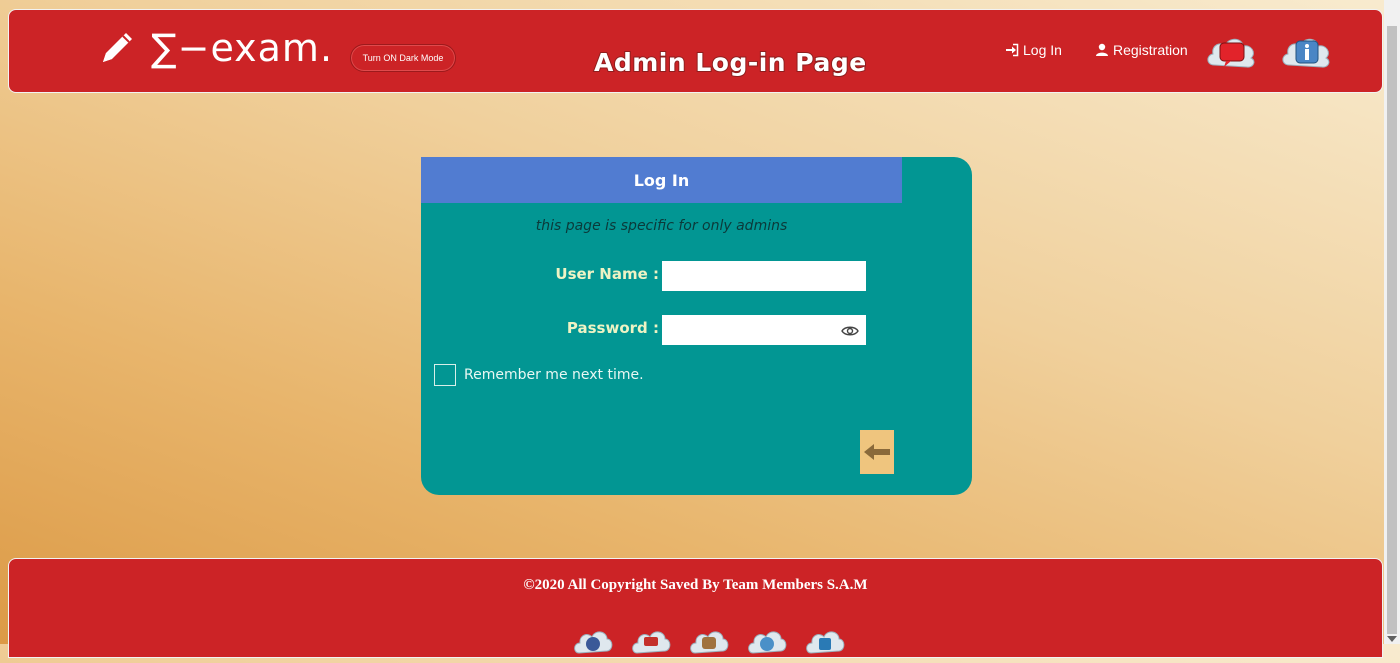 Image resolution: width=1400 pixels, height=663 pixels. Describe the element at coordinates (242, 48) in the screenshot. I see `brand-name: ∑−exam.` at that location.